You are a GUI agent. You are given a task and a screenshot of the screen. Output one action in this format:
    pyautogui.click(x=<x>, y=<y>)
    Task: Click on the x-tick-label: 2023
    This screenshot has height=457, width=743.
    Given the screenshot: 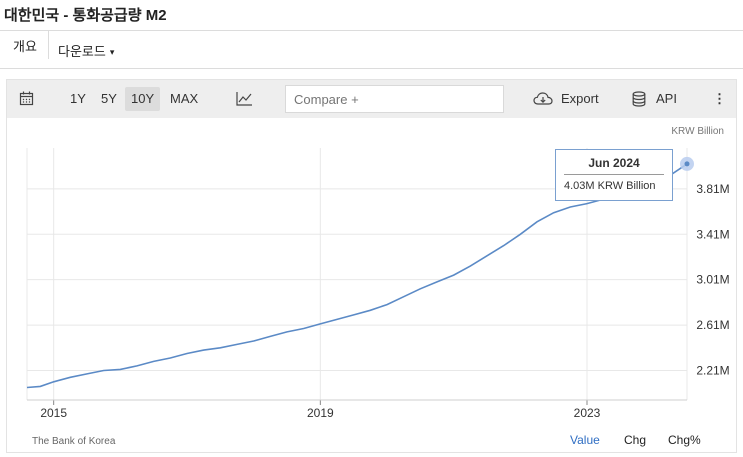 What is the action you would take?
    pyautogui.click(x=587, y=412)
    